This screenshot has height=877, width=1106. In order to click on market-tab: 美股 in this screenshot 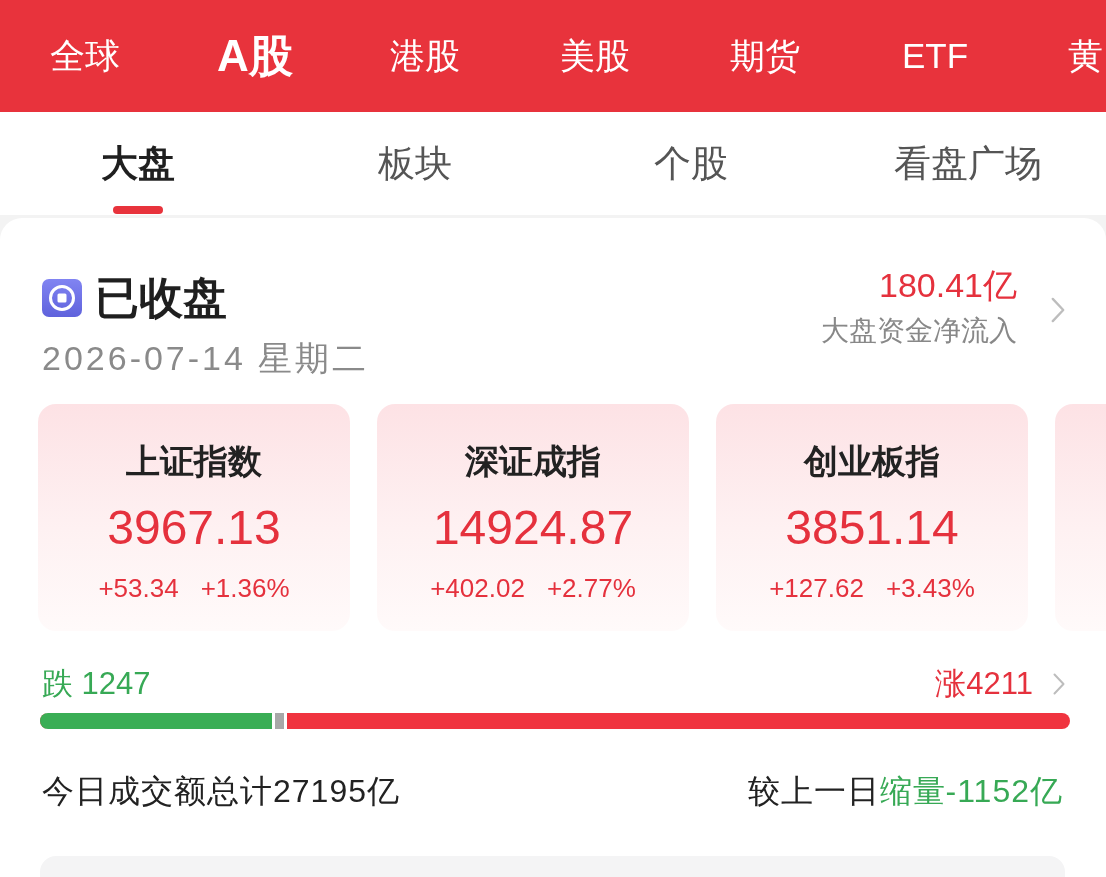, I will do `click(595, 56)`.